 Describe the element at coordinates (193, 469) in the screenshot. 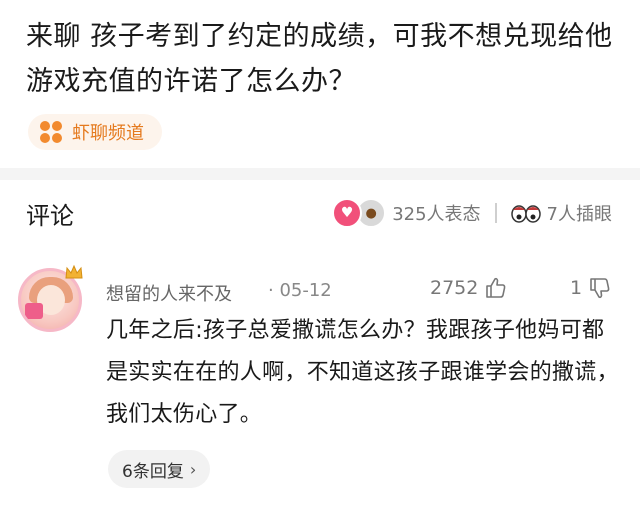

I see `chevron-right-icon: ›` at that location.